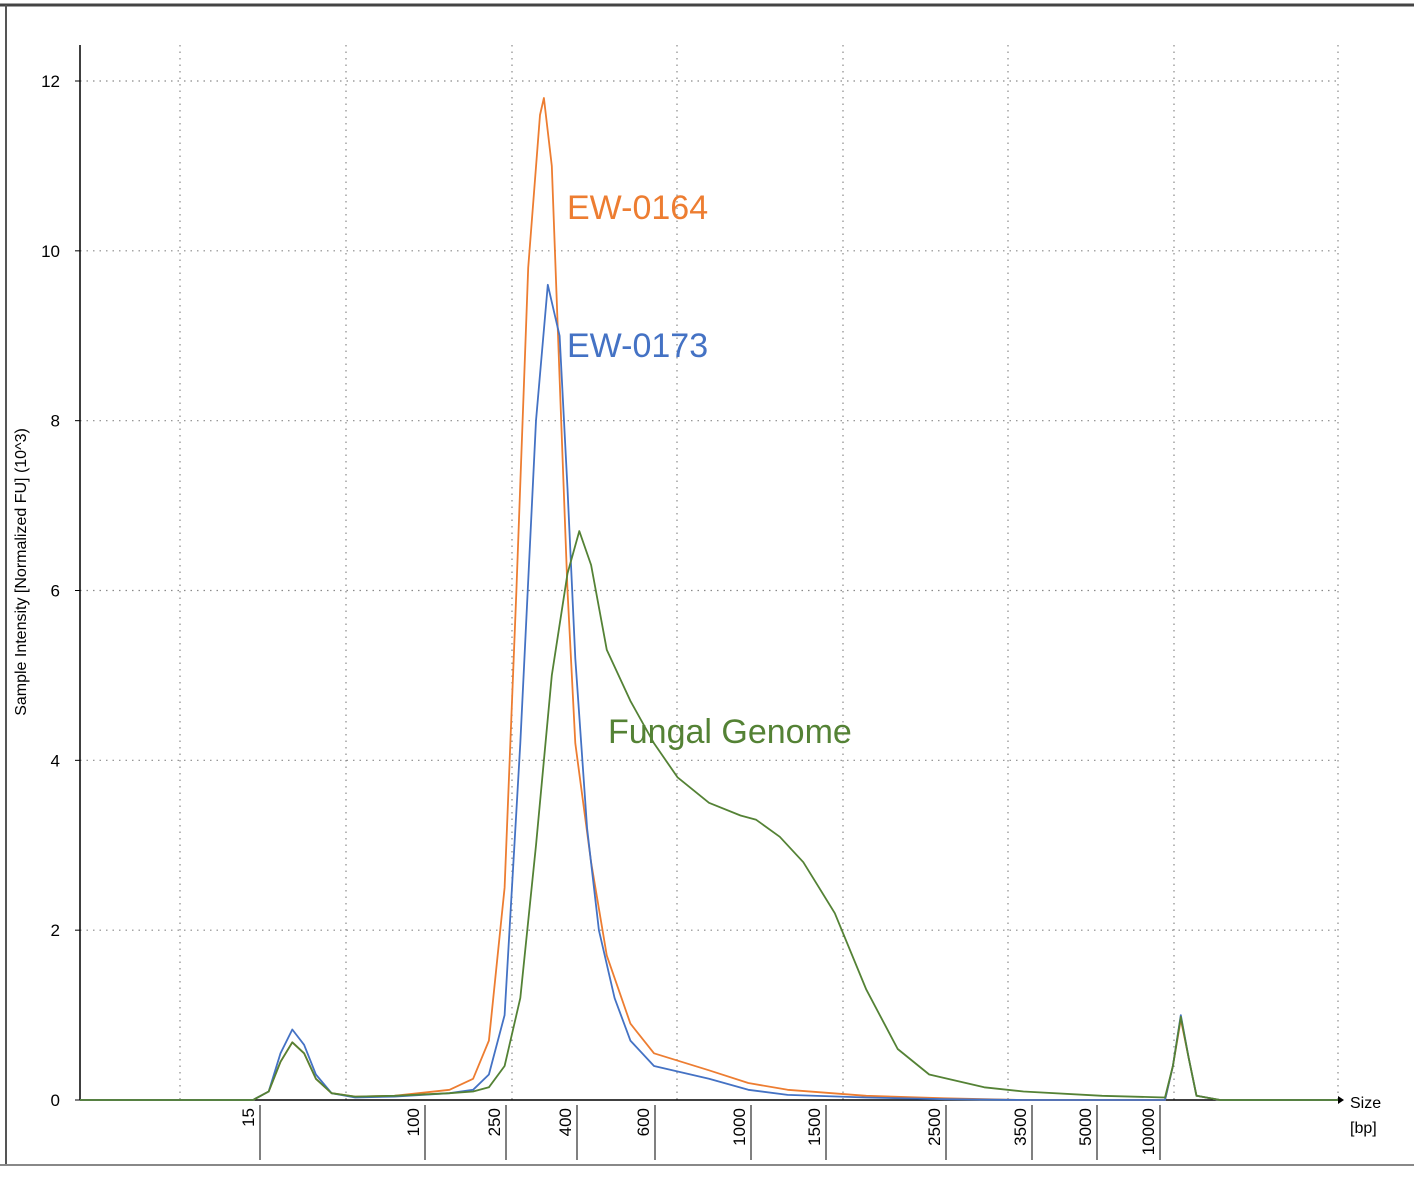  I want to click on y-tick-label: 0, so click(55, 1100).